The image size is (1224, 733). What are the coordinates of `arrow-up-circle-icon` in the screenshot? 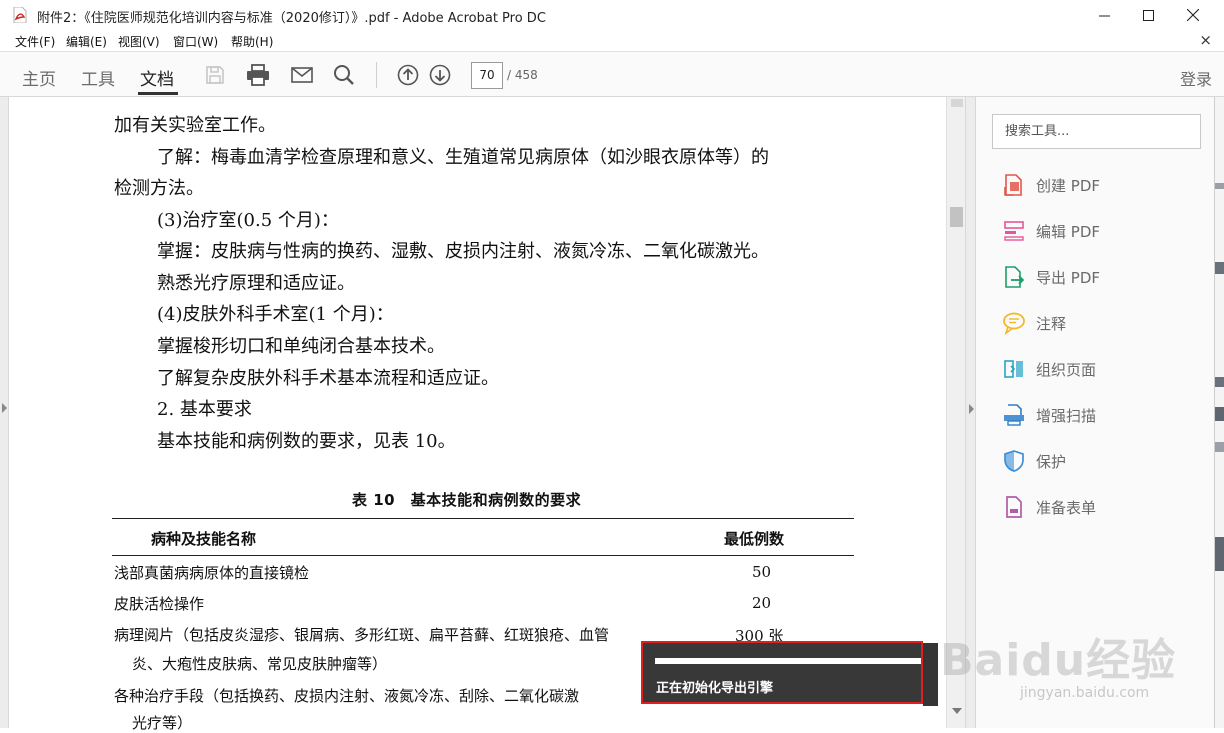 It's located at (408, 75).